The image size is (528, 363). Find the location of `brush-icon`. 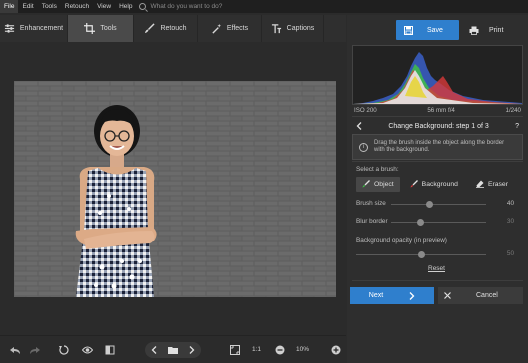

brush-icon is located at coordinates (150, 28).